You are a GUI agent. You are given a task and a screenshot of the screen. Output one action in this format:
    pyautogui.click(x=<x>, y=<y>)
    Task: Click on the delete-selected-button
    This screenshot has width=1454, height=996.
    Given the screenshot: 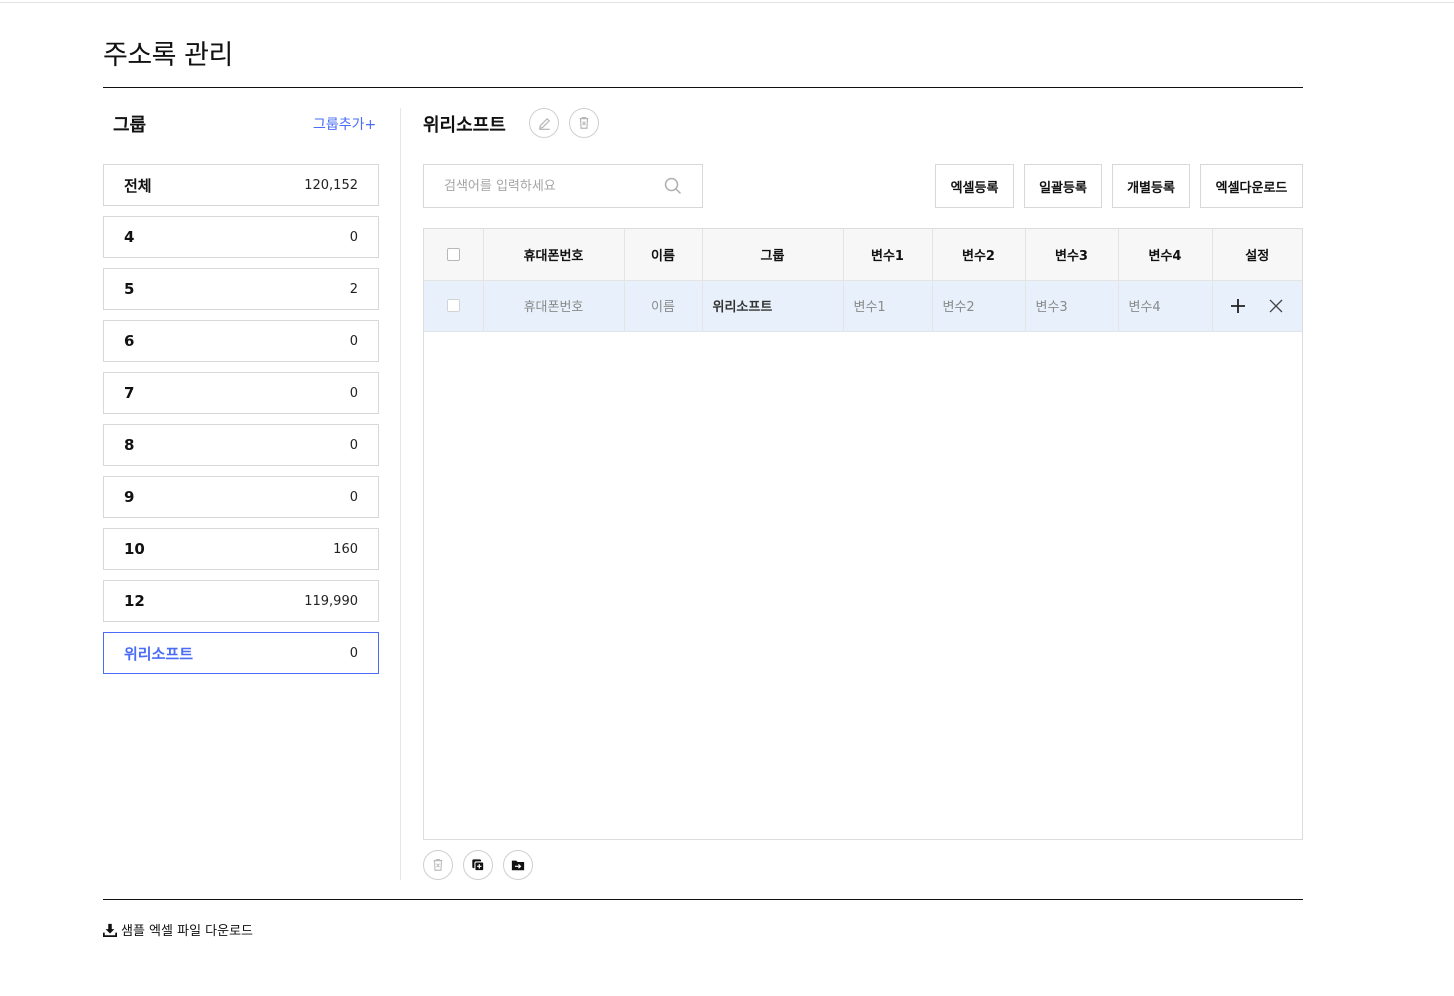 What is the action you would take?
    pyautogui.click(x=438, y=865)
    